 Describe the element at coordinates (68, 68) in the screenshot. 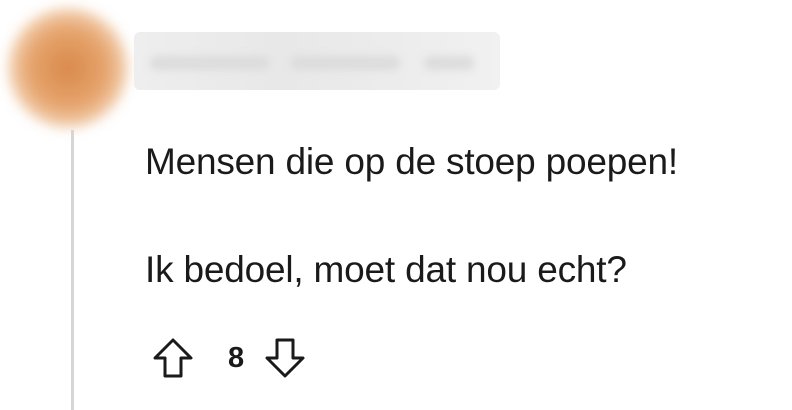

I see `avatar` at that location.